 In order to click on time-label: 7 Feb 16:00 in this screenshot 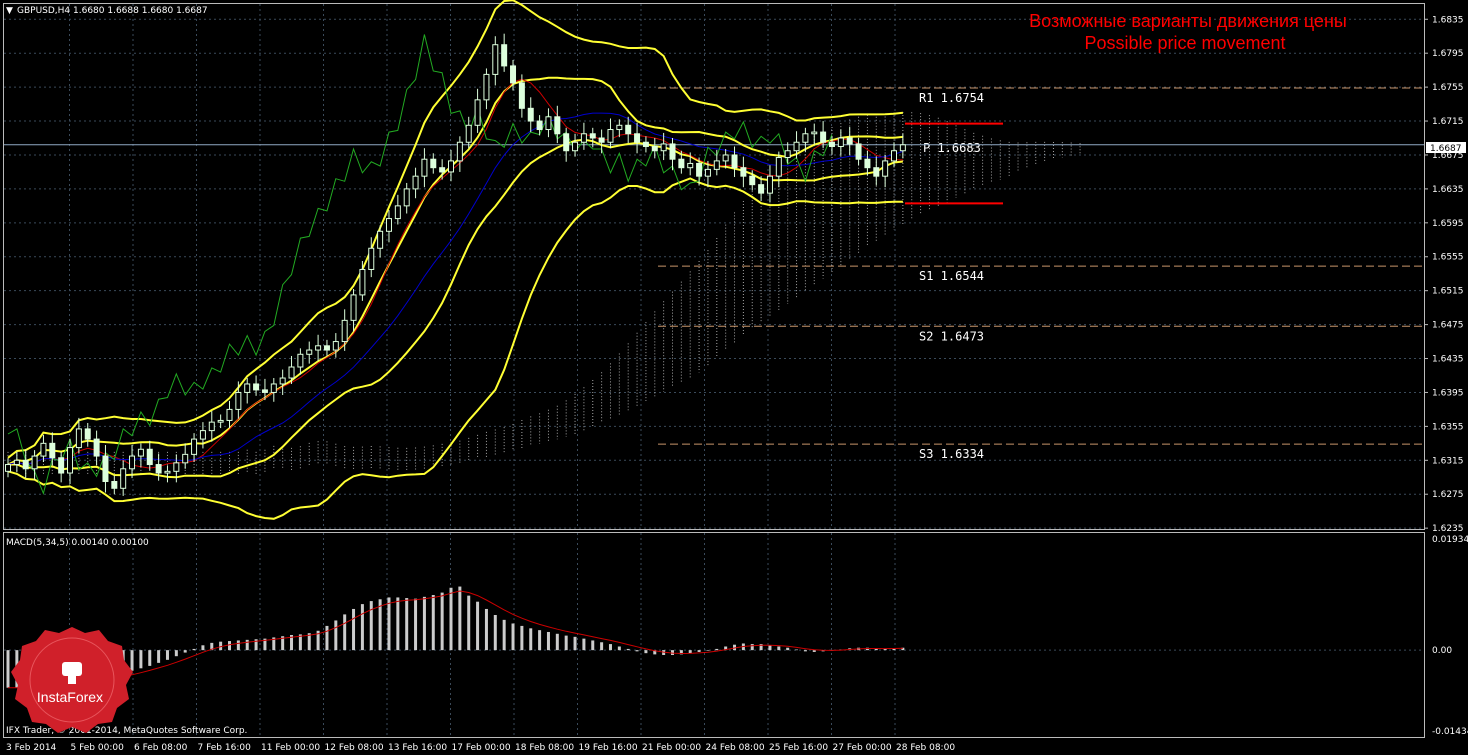, I will do `click(225, 748)`.